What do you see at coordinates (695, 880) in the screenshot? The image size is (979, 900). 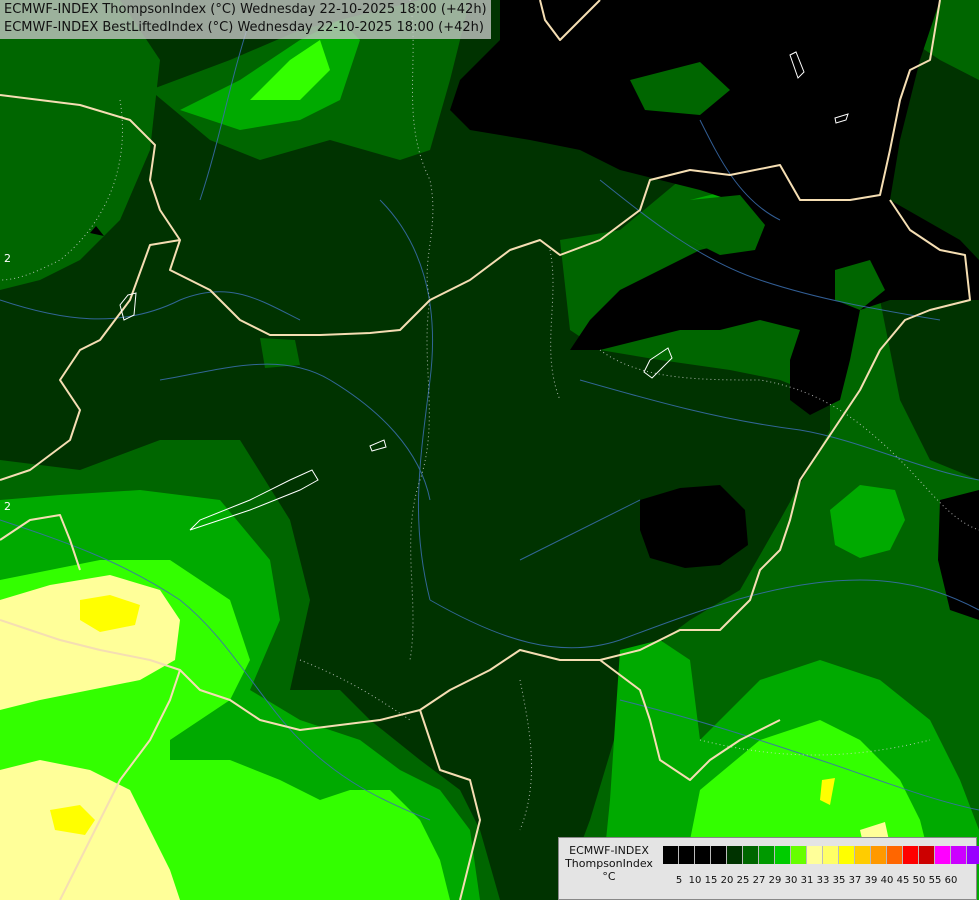 I see `legend-tick-label: 10` at bounding box center [695, 880].